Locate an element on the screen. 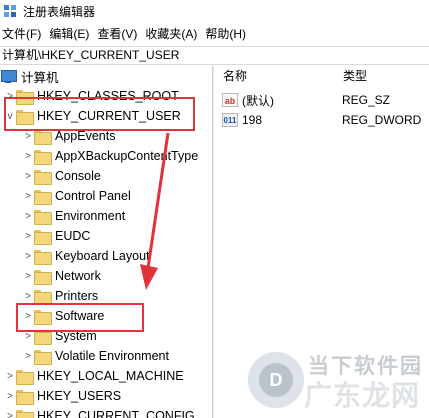  watermark: D 当下软件园 广东龙网 is located at coordinates (338, 383).